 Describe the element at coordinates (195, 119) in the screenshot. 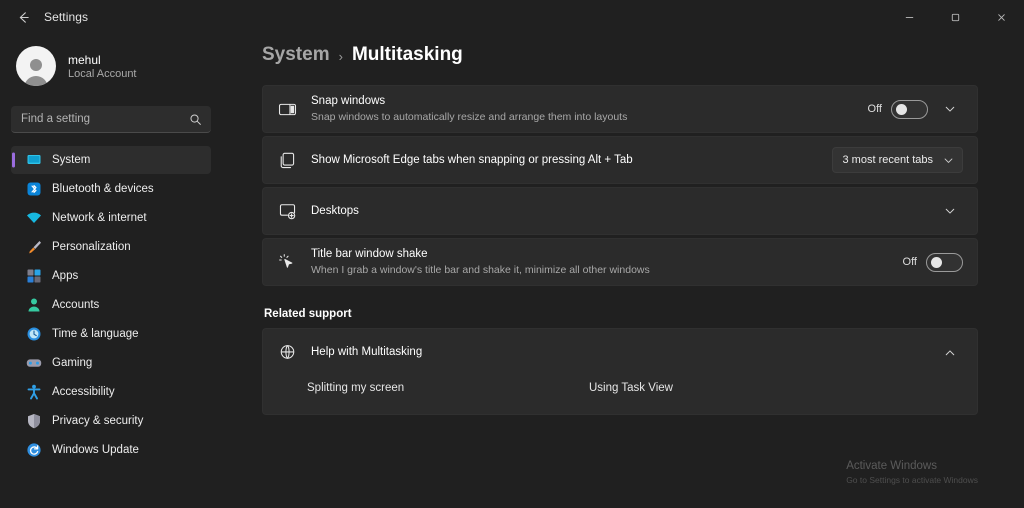

I see `search-icon` at that location.